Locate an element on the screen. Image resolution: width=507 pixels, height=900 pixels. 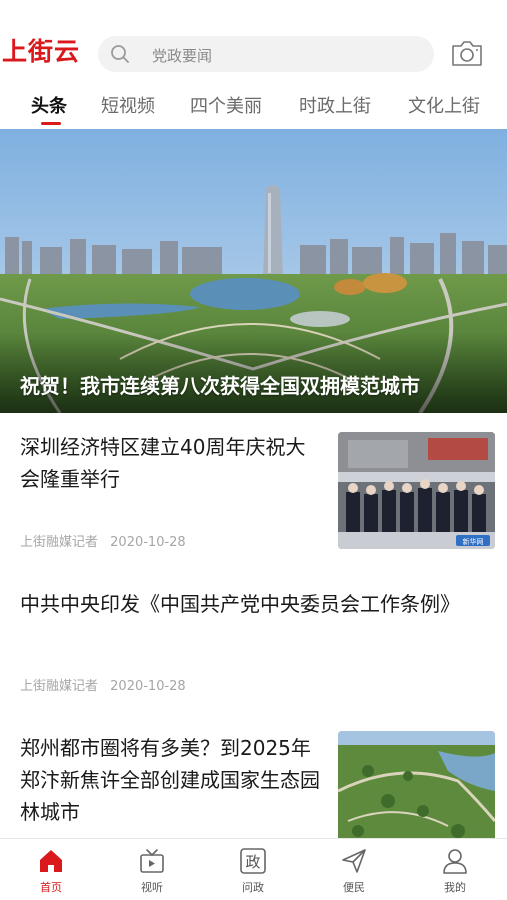
news-thumbnail is located at coordinates (416, 784).